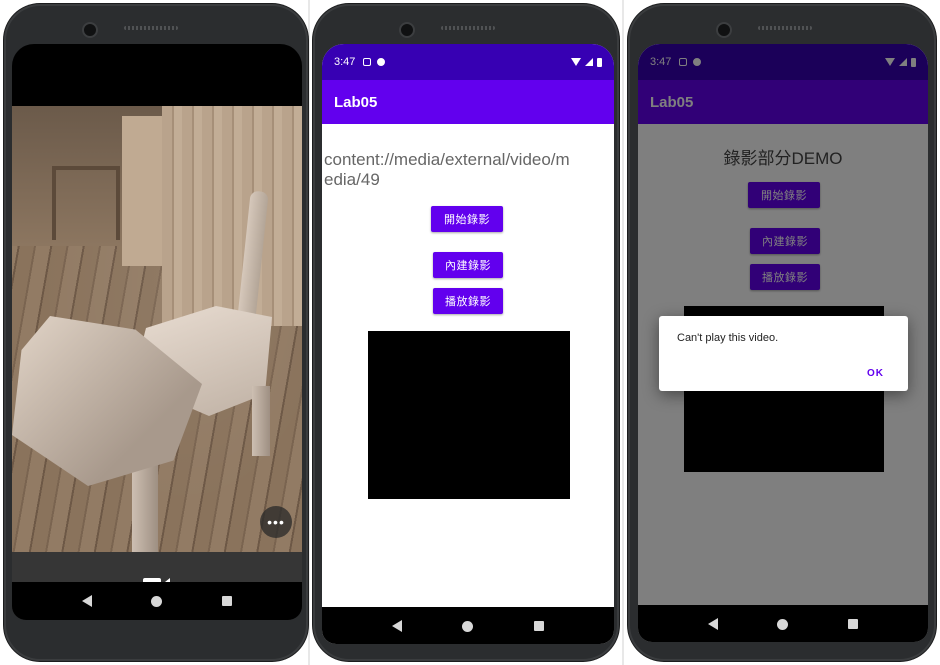 The height and width of the screenshot is (665, 940). I want to click on dog-leg, so click(261, 421).